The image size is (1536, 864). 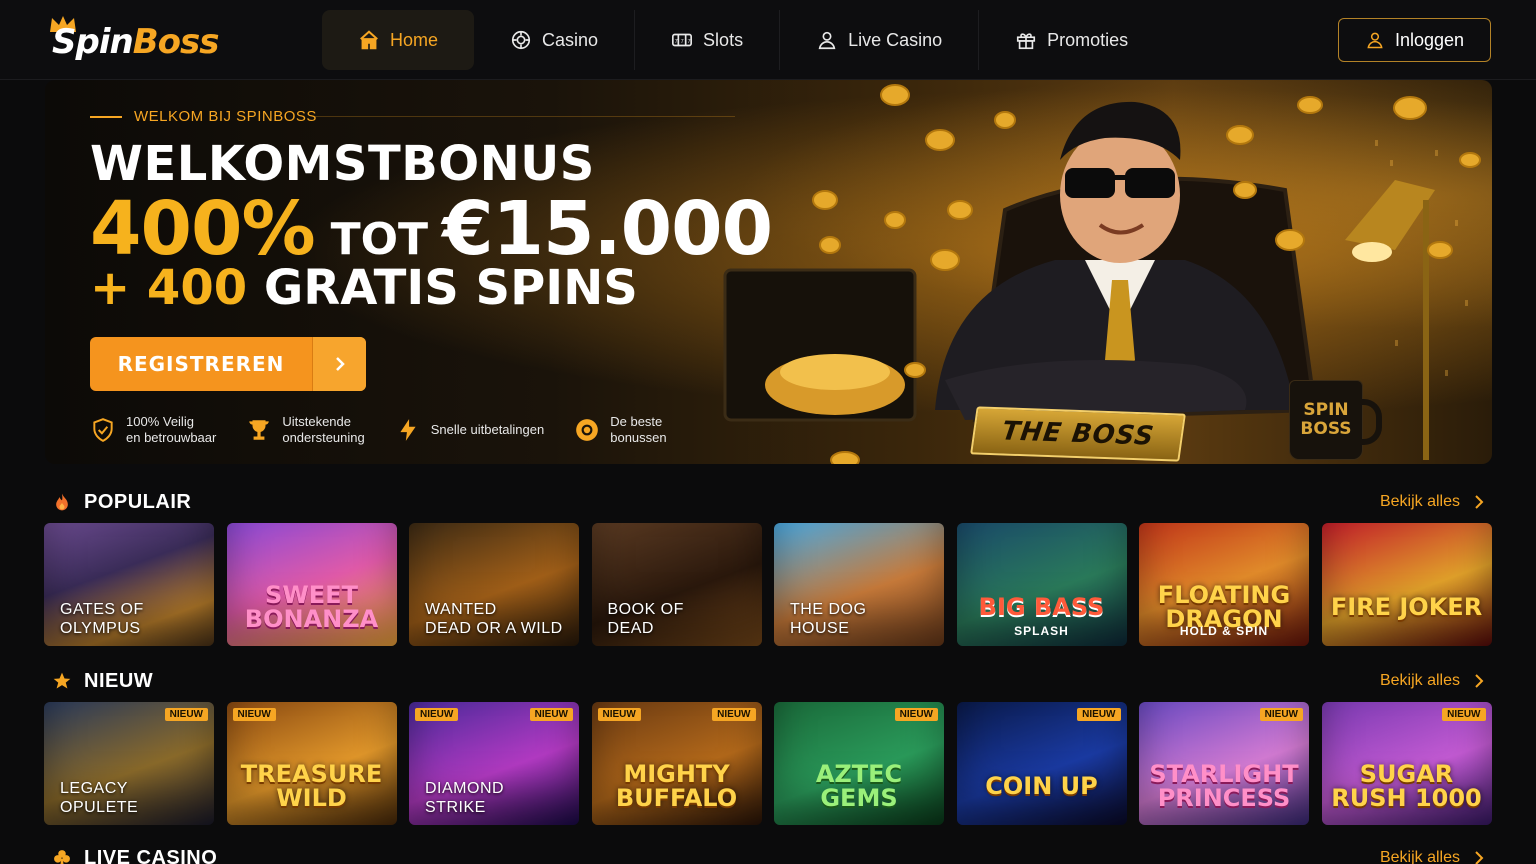 I want to click on register-button: REGISTREREN, so click(x=228, y=364).